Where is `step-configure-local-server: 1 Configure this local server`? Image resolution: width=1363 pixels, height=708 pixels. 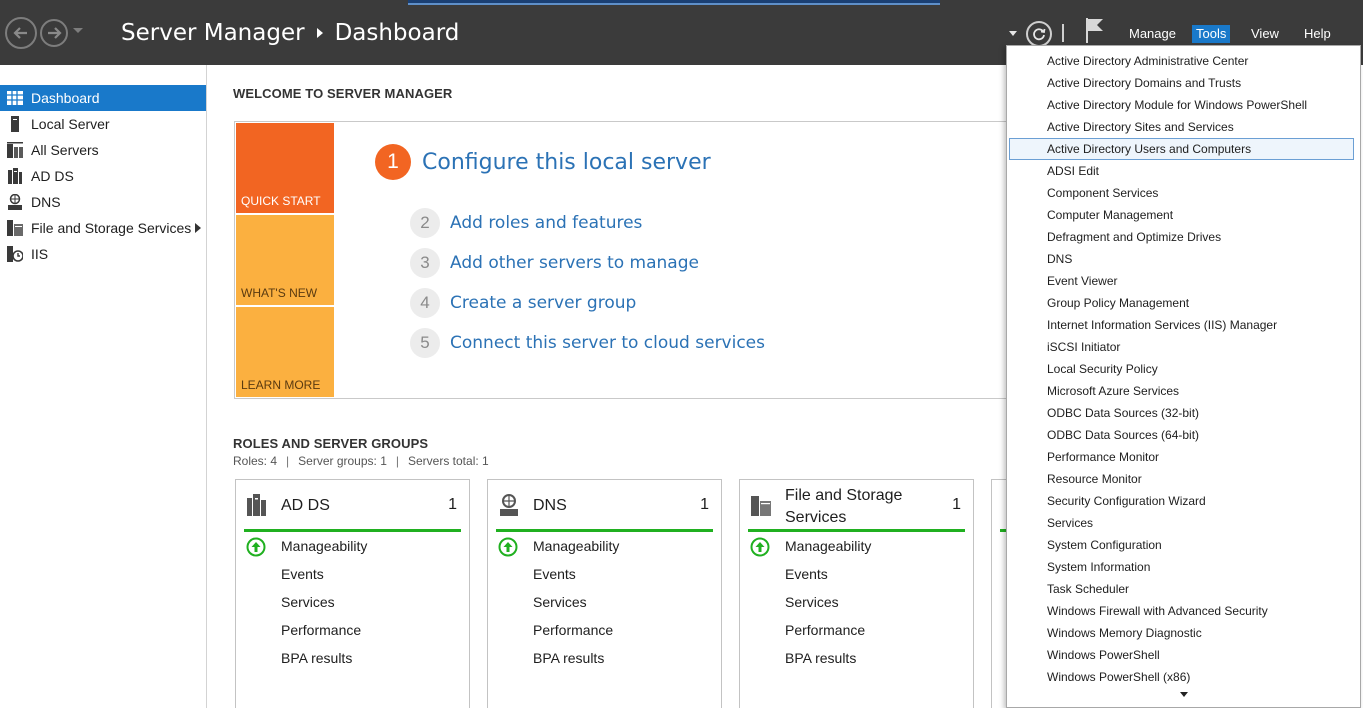 step-configure-local-server: 1 Configure this local server is located at coordinates (543, 162).